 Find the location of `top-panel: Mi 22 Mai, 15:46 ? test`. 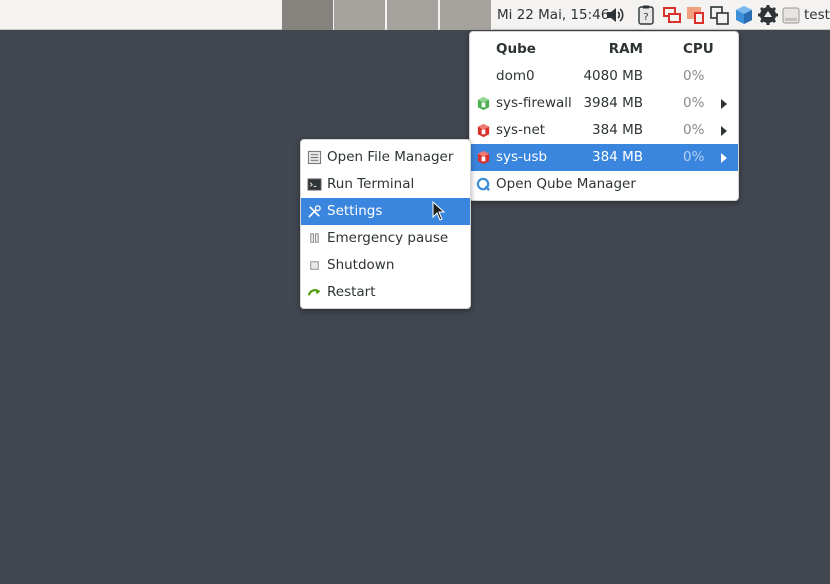

top-panel: Mi 22 Mai, 15:46 ? test is located at coordinates (415, 15).